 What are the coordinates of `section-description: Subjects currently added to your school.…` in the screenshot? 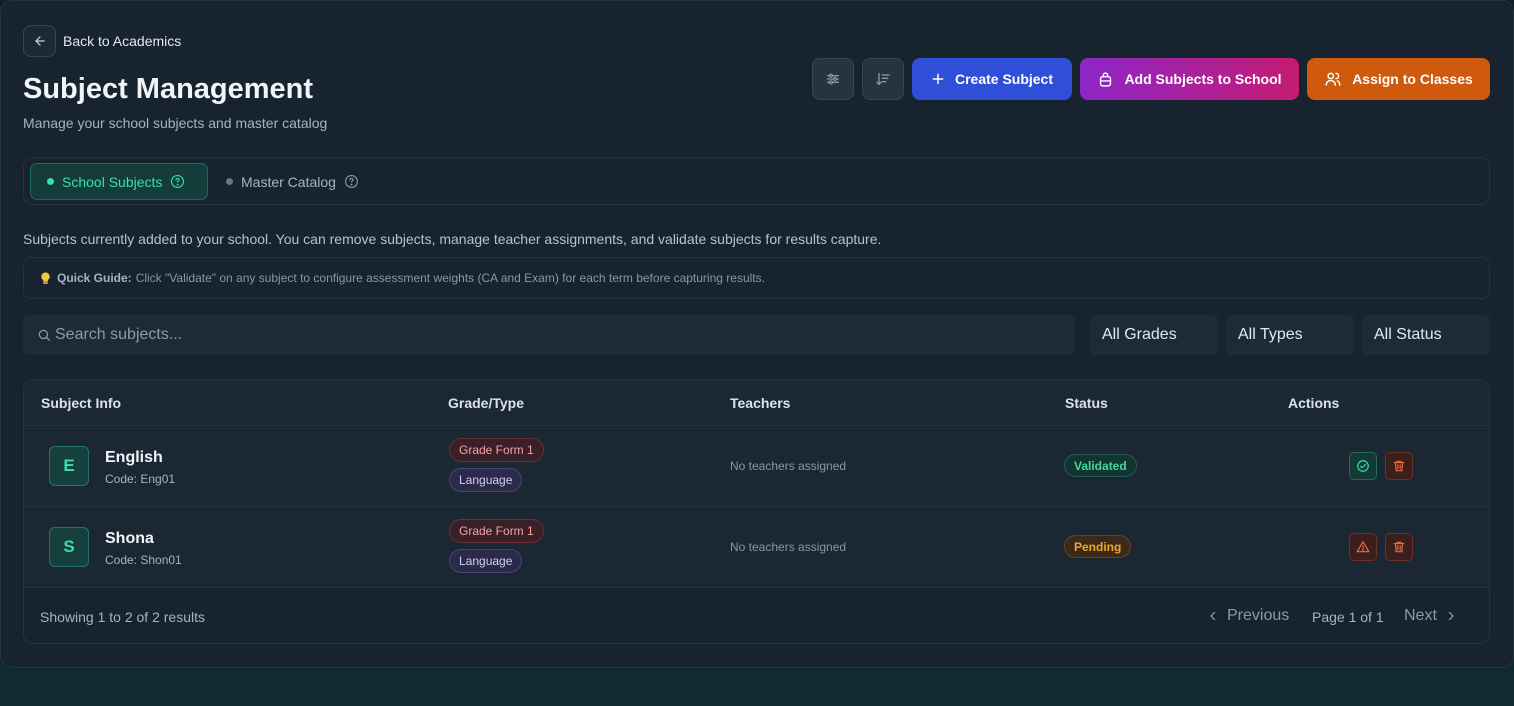 It's located at (452, 239).